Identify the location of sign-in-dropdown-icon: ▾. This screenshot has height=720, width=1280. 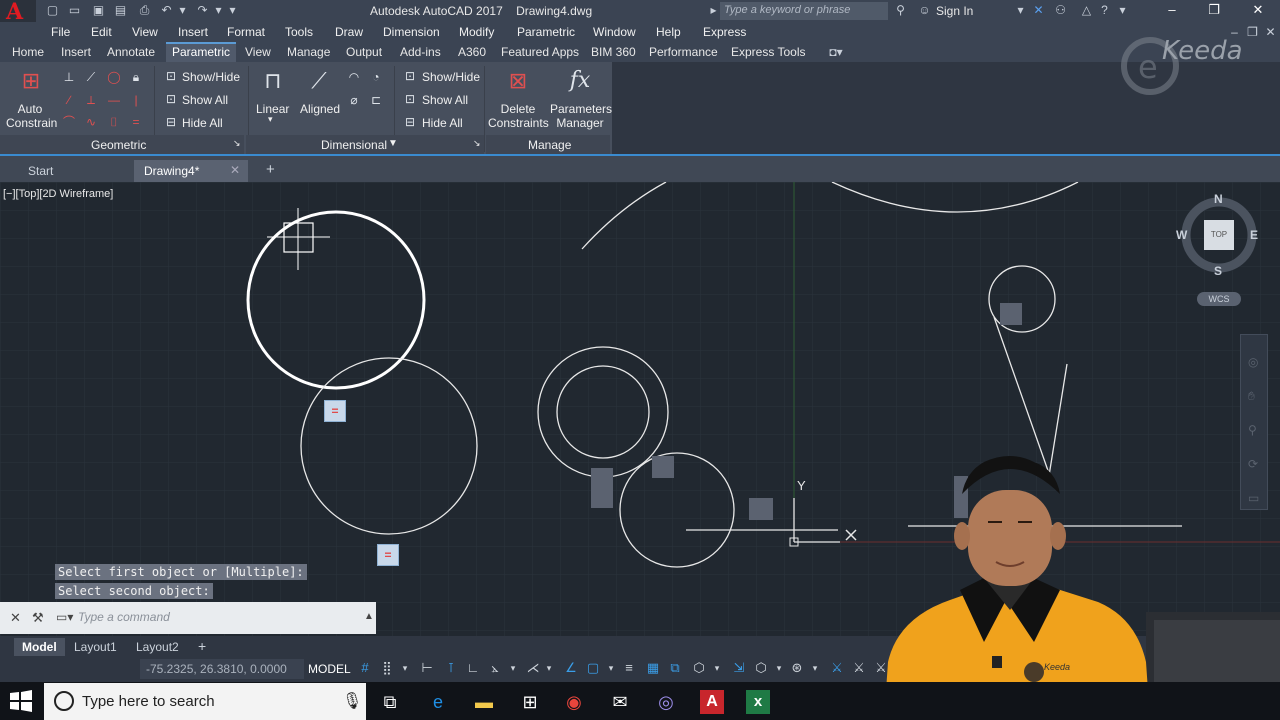
(1020, 10).